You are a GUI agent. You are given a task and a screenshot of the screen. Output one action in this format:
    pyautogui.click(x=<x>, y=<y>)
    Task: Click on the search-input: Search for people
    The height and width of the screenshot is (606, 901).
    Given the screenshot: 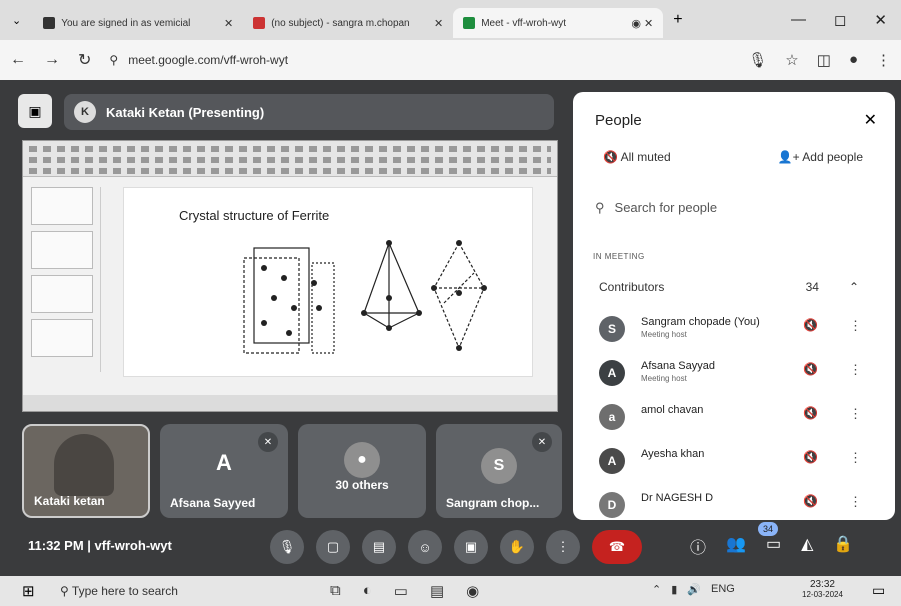 What is the action you would take?
    pyautogui.click(x=666, y=208)
    